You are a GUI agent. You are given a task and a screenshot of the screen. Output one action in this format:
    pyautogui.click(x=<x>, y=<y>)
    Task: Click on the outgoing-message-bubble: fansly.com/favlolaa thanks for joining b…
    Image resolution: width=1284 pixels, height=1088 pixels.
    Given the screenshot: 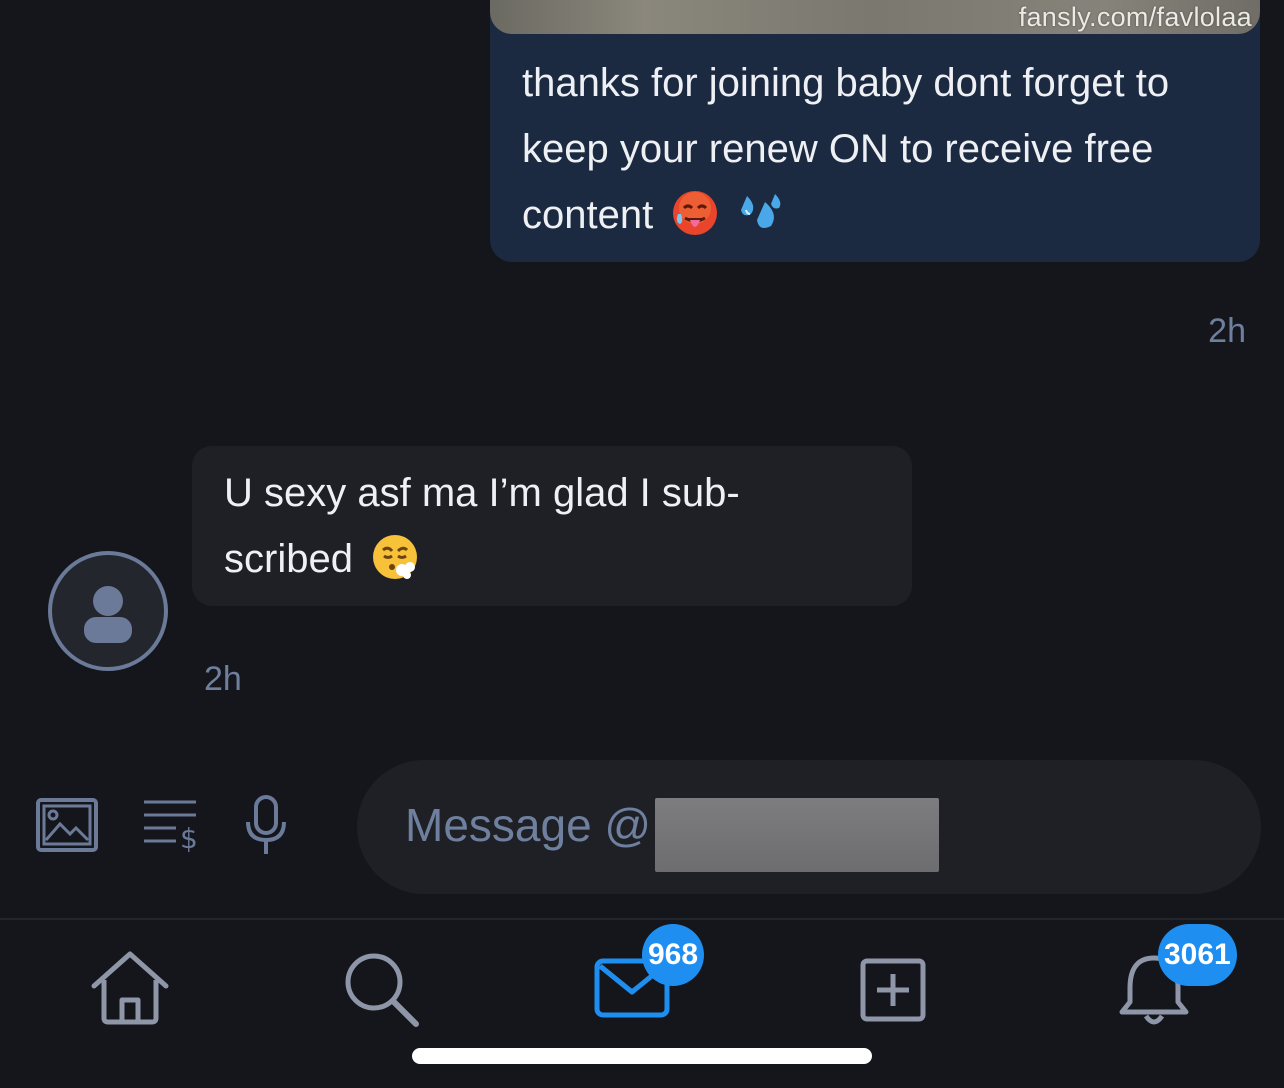 What is the action you would take?
    pyautogui.click(x=875, y=131)
    